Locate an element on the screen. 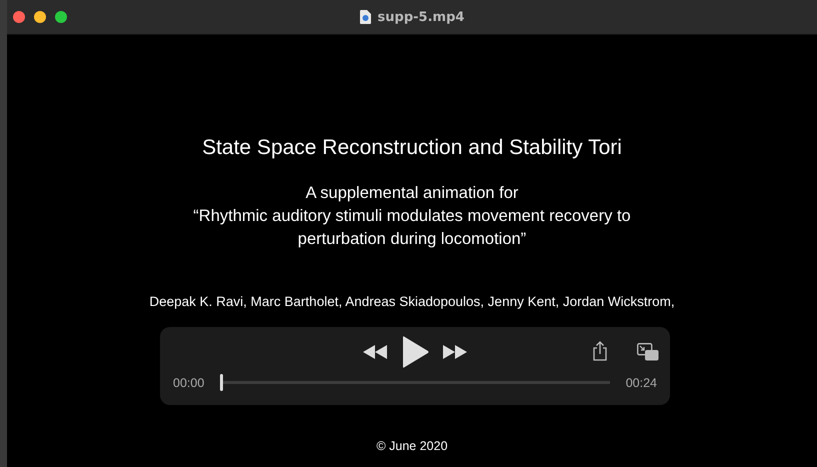 The image size is (817, 467). zoom-button is located at coordinates (61, 17).